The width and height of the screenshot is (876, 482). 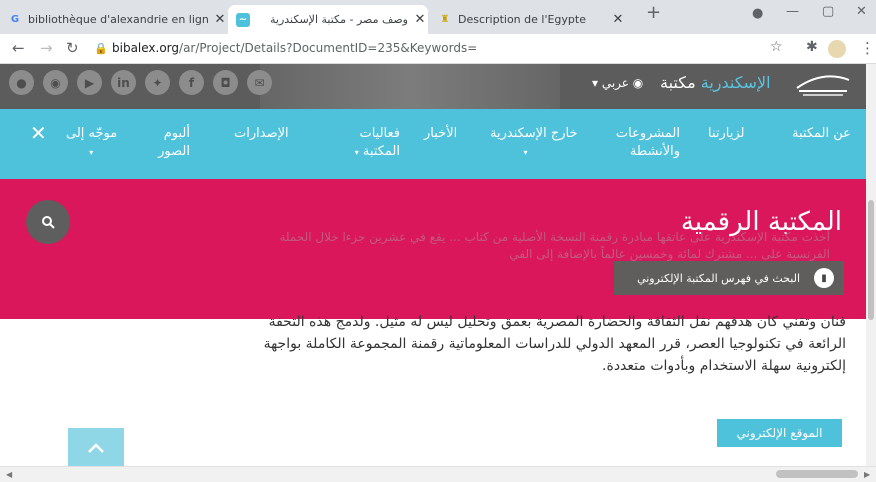 I want to click on site-brand: الإسكندرية مكتبة, so click(x=715, y=82).